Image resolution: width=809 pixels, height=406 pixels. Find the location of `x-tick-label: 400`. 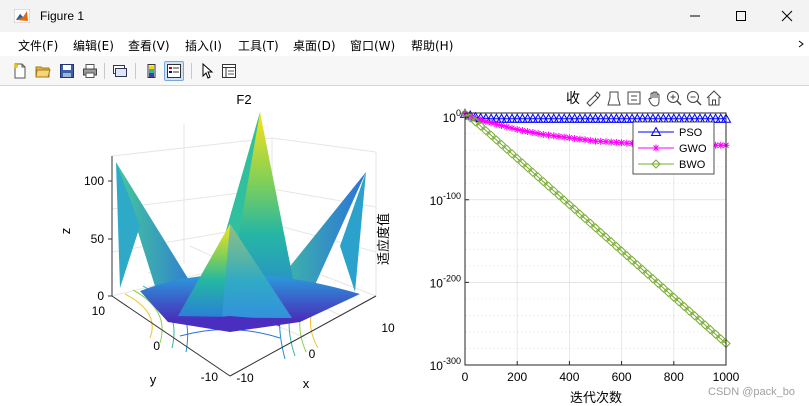

x-tick-label: 400 is located at coordinates (569, 377).